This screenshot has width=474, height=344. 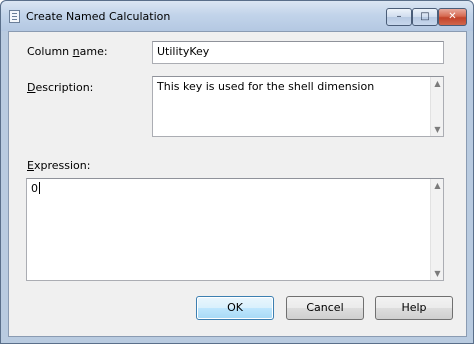 What do you see at coordinates (414, 308) in the screenshot?
I see `help-button: Help` at bounding box center [414, 308].